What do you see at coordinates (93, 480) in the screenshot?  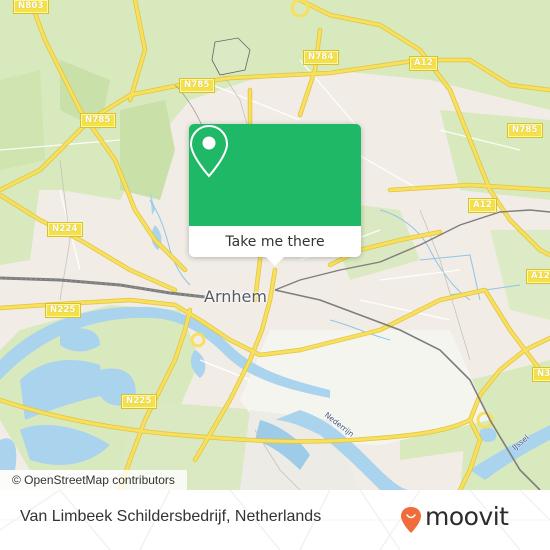 I see `map-attribution: © OpenStreetMap contributors` at bounding box center [93, 480].